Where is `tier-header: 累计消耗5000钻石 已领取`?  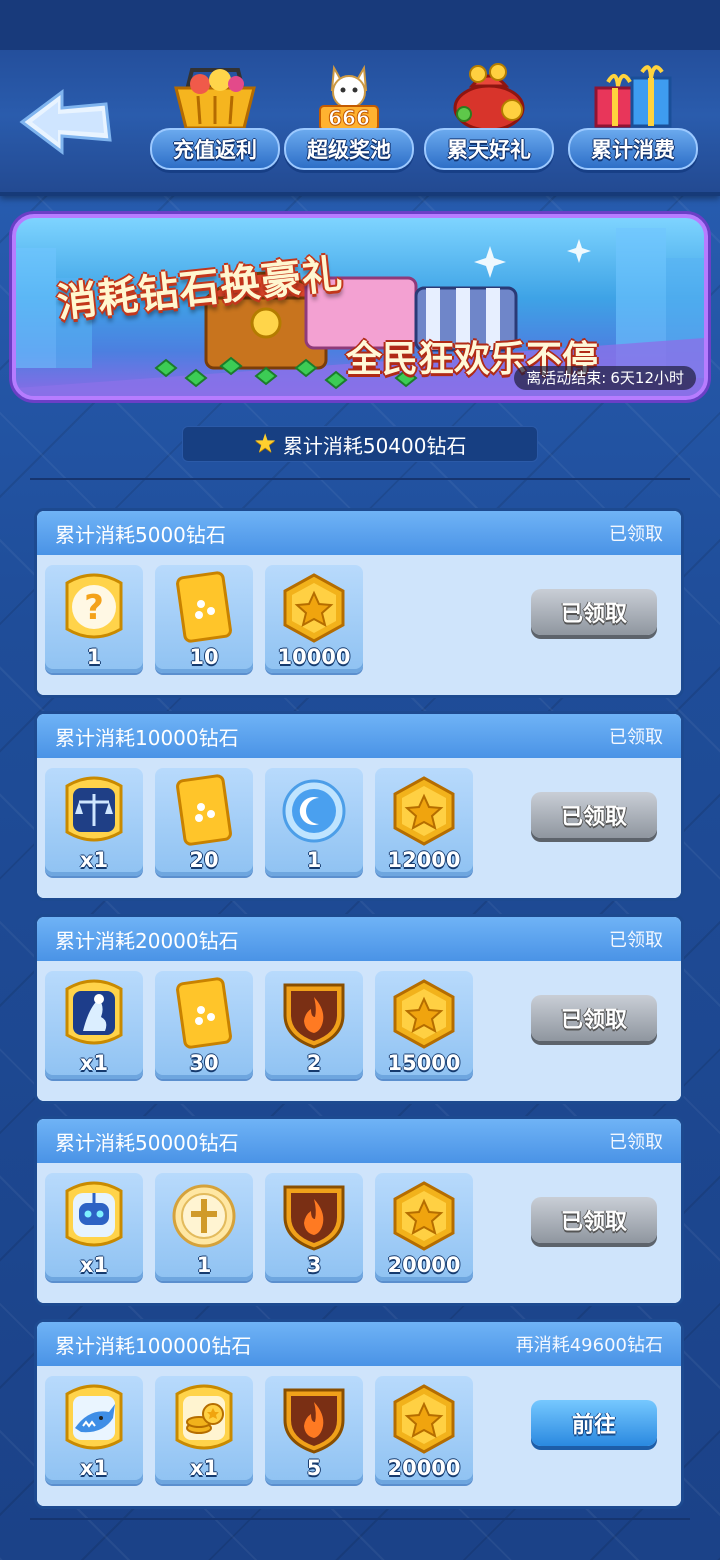 tier-header: 累计消耗5000钻石 已领取 is located at coordinates (359, 533).